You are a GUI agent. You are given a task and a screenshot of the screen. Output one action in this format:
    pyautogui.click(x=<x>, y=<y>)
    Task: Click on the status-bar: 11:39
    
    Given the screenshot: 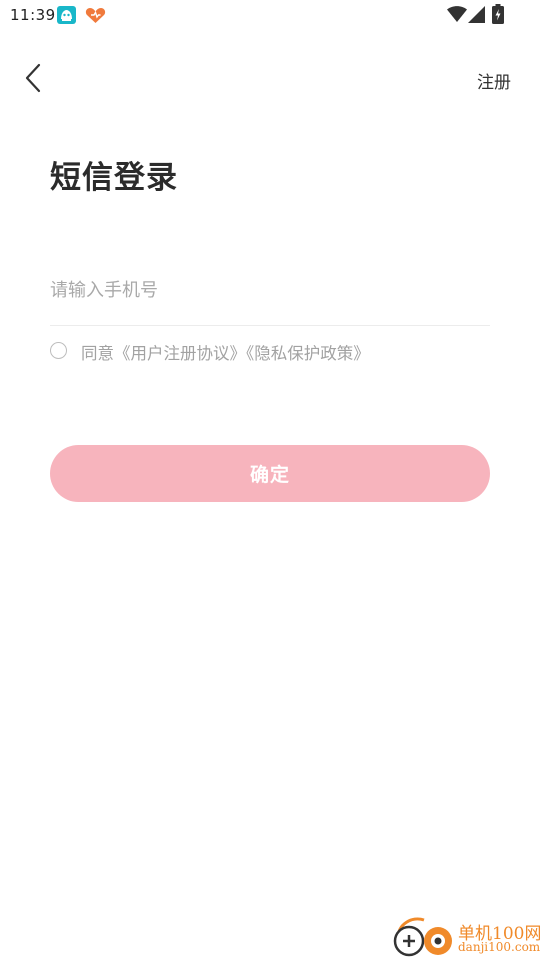 What is the action you would take?
    pyautogui.click(x=270, y=16)
    